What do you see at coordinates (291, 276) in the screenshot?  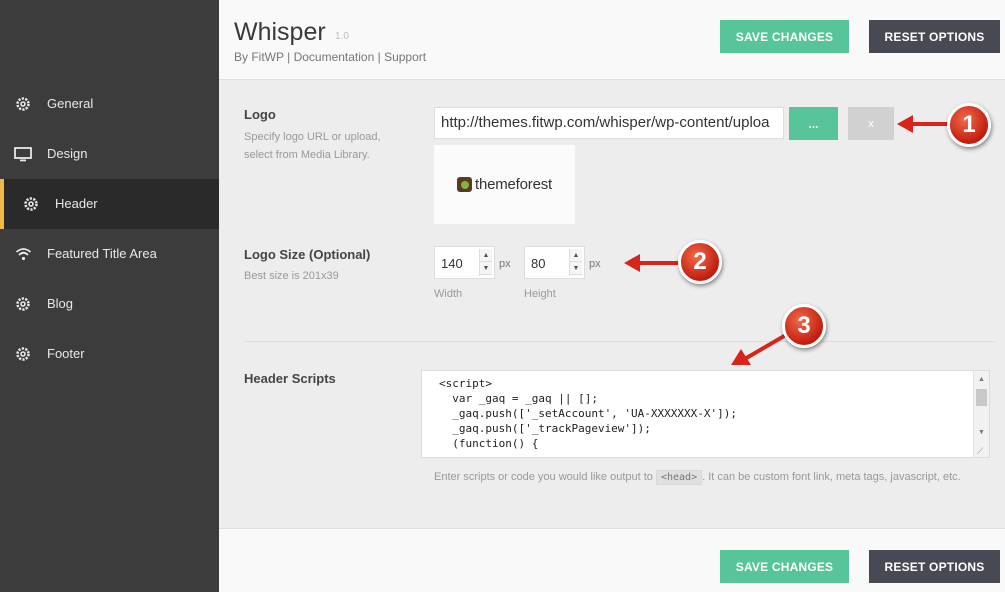 I see `logo-size-description: Best size is 201x39` at bounding box center [291, 276].